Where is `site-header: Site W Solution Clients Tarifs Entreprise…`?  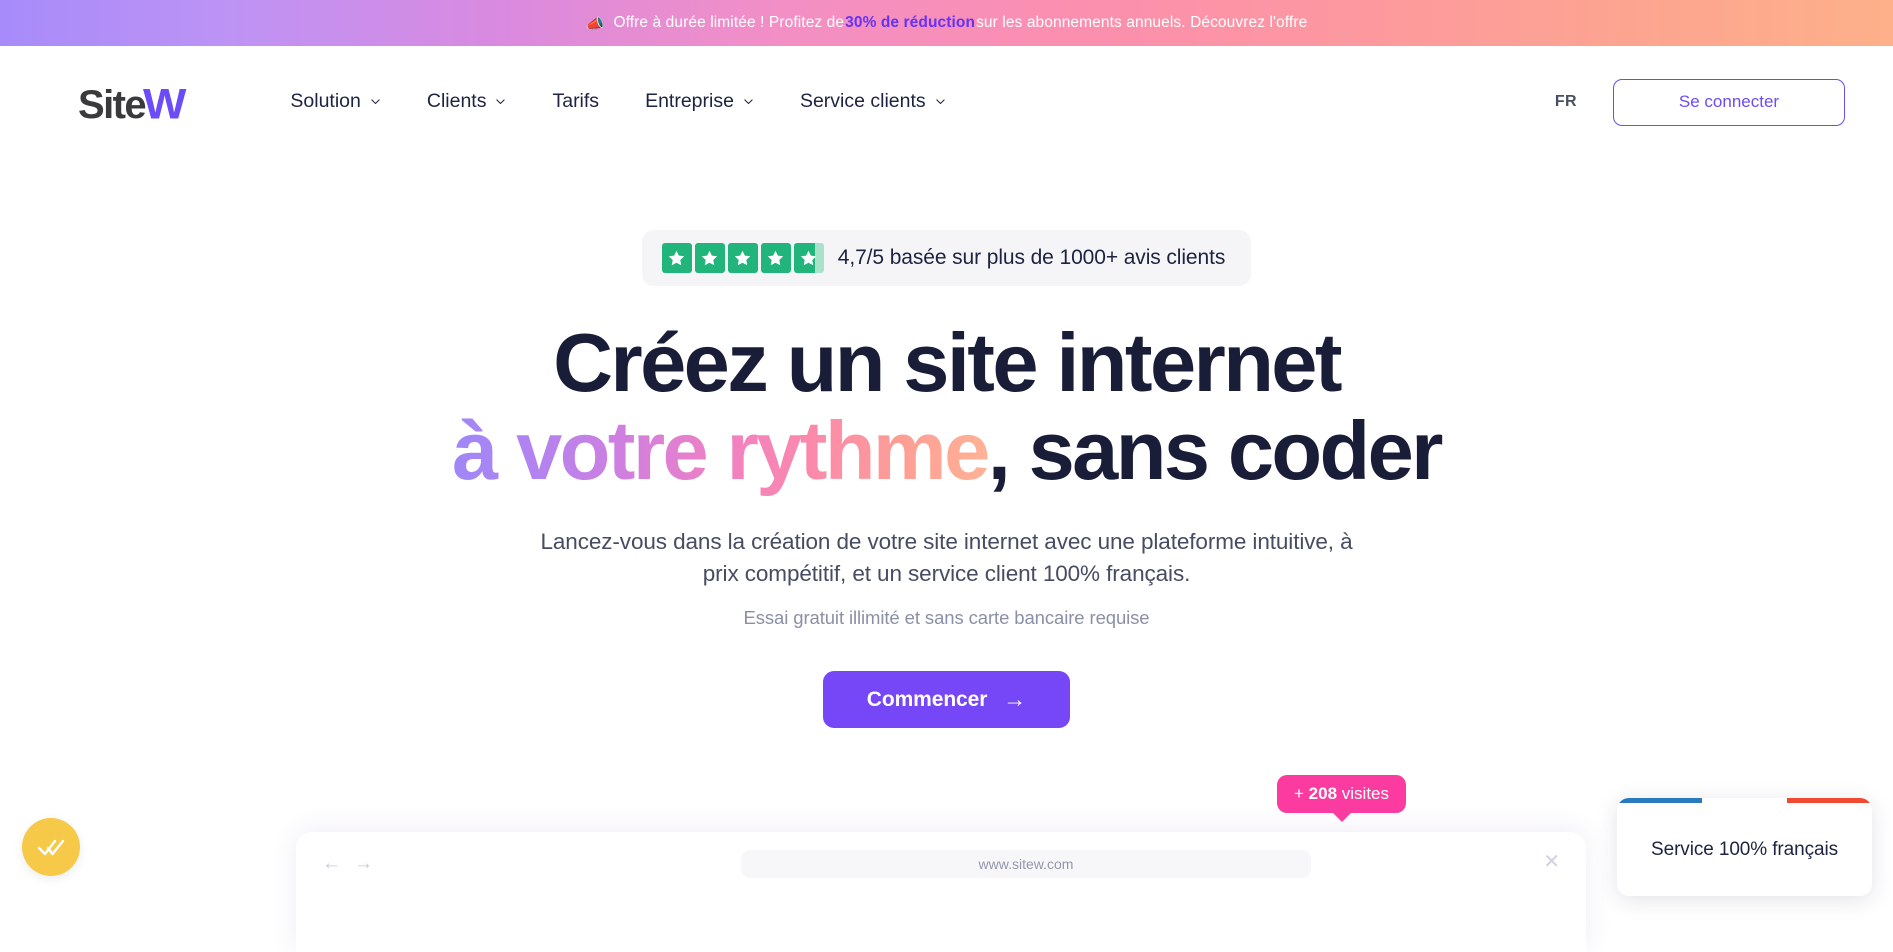 site-header: Site W Solution Clients Tarifs Entreprise… is located at coordinates (946, 102).